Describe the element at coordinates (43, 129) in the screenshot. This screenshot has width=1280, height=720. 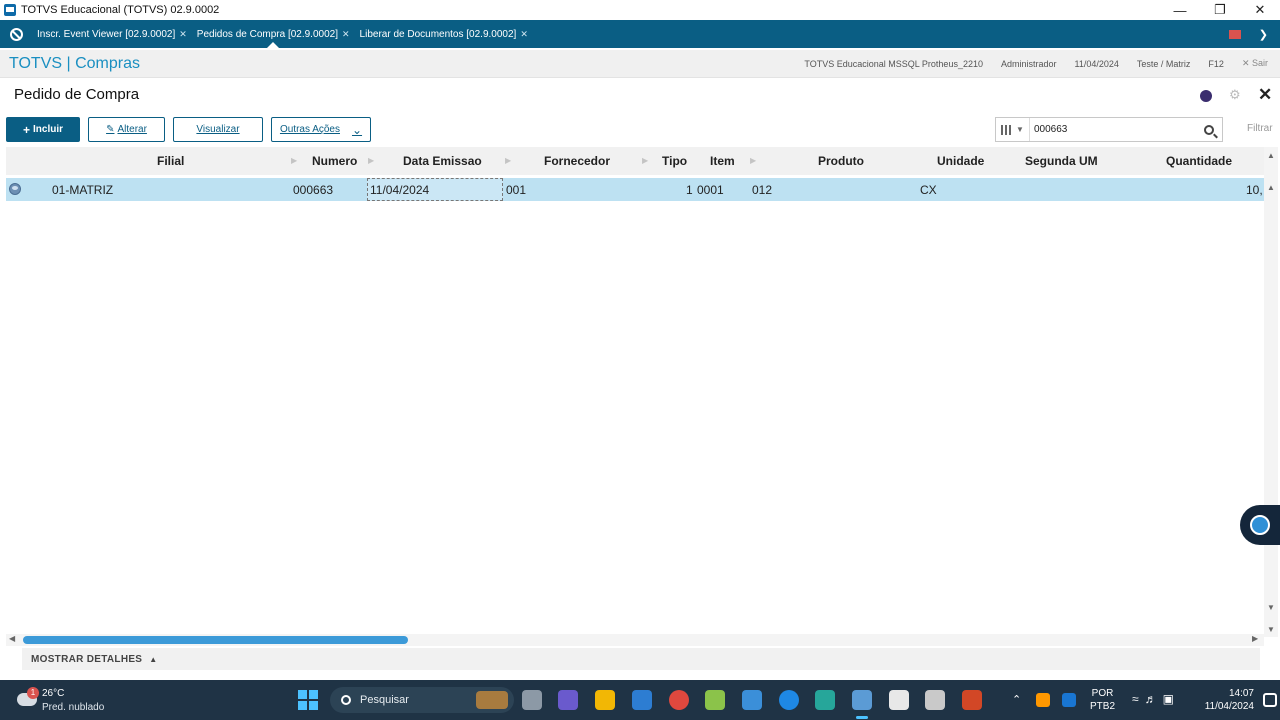
I see `incluir-button: + Incluir` at that location.